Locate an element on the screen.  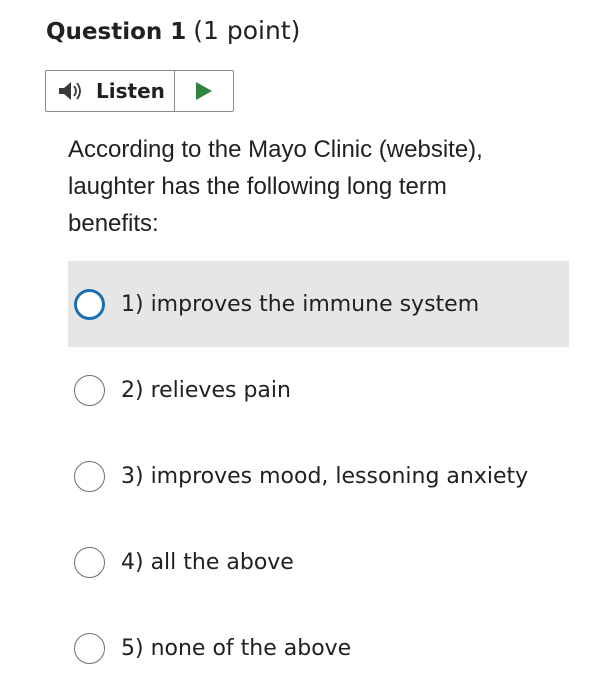
option-4-radio is located at coordinates (89, 562).